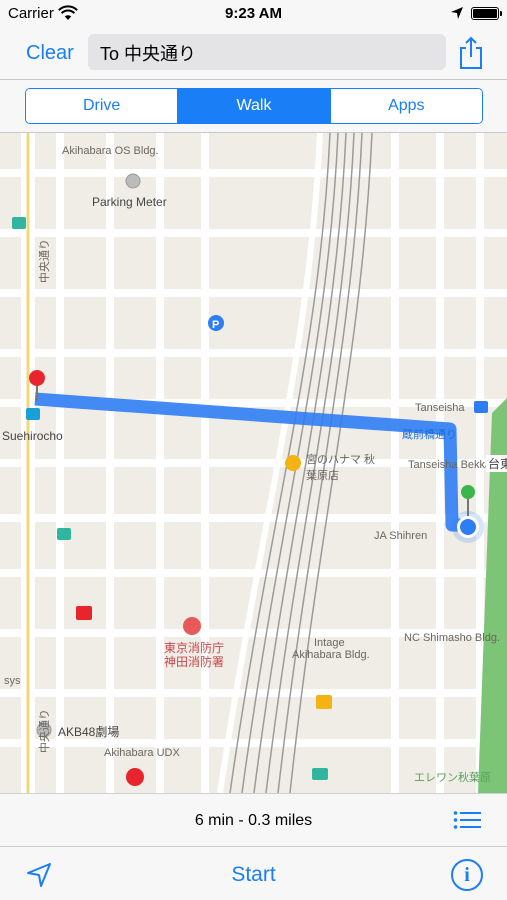 The width and height of the screenshot is (507, 900). What do you see at coordinates (440, 408) in the screenshot?
I see `label-tanseisha: Tanseisha` at bounding box center [440, 408].